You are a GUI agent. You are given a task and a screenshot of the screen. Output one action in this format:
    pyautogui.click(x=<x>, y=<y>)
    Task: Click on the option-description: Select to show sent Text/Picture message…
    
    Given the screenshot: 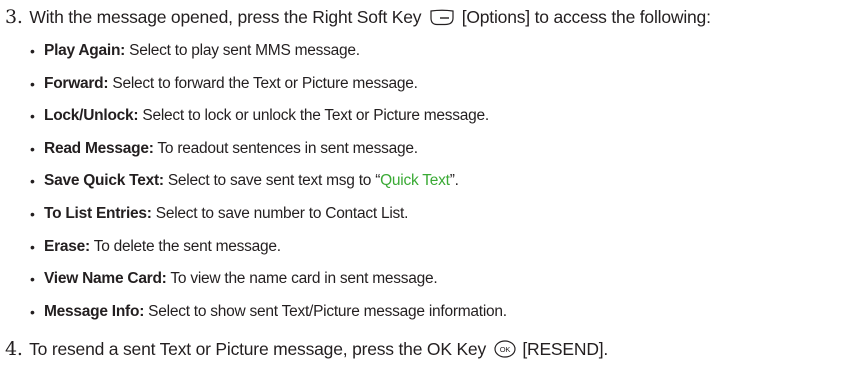 What is the action you would take?
    pyautogui.click(x=327, y=311)
    